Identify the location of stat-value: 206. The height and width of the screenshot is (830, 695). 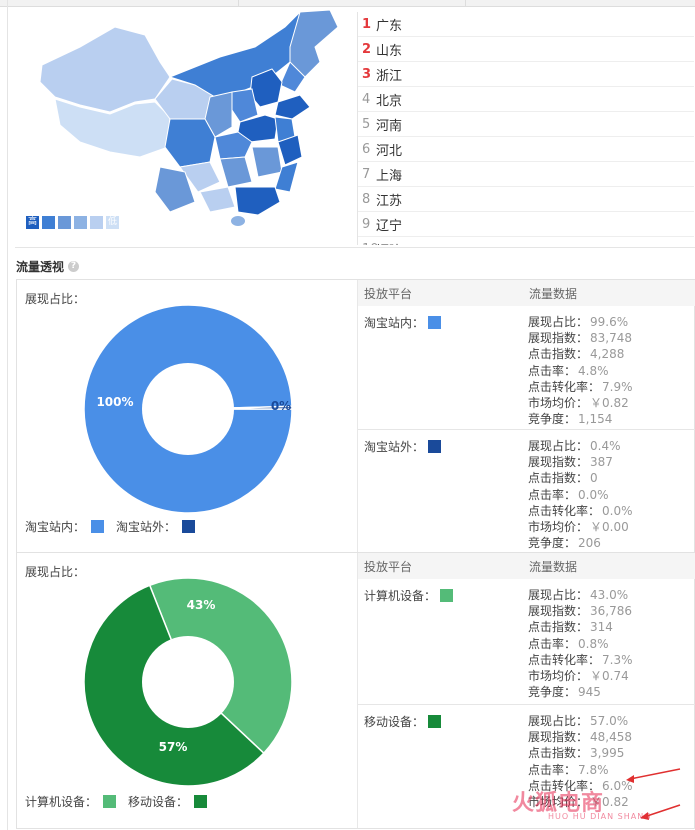
(589, 543).